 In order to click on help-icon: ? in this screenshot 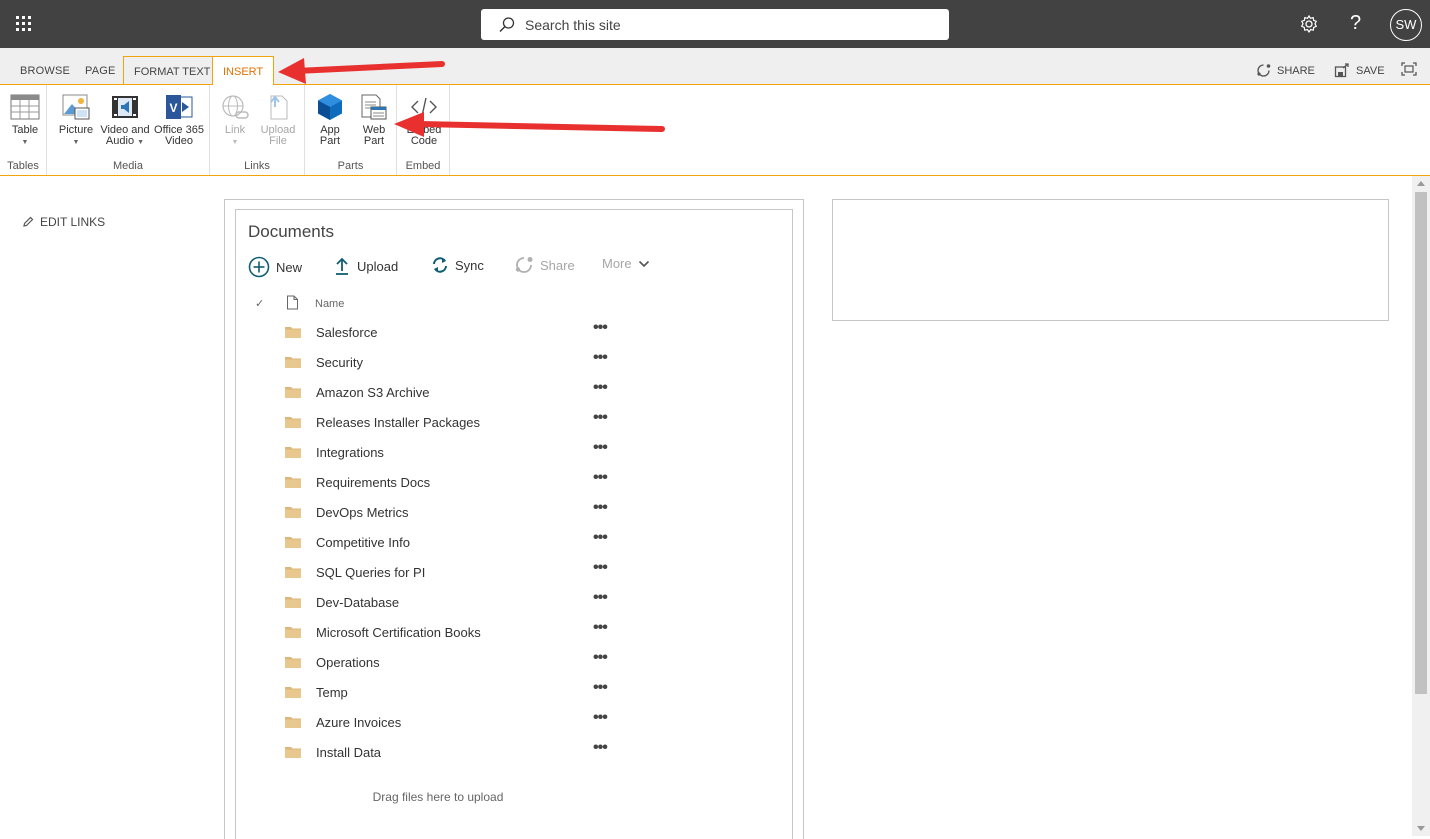, I will do `click(1355, 23)`.